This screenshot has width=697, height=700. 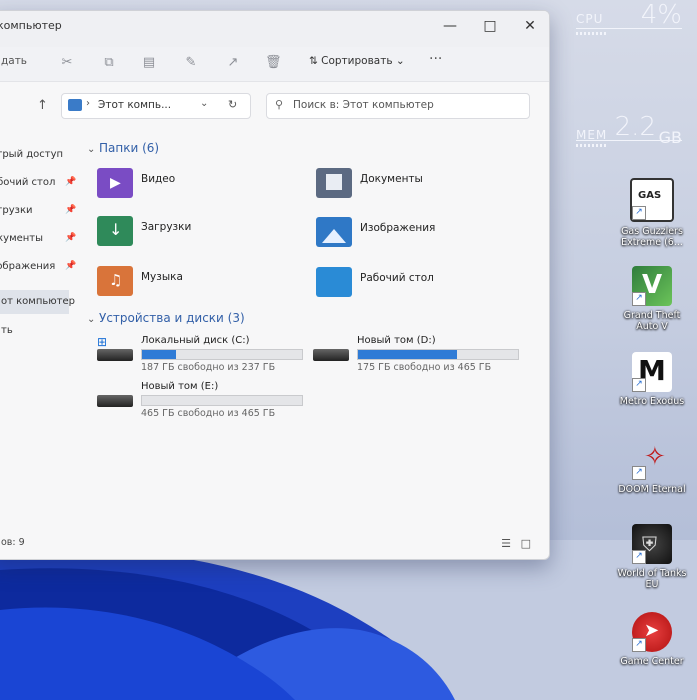 What do you see at coordinates (391, 179) in the screenshot?
I see `folder-label: Документы` at bounding box center [391, 179].